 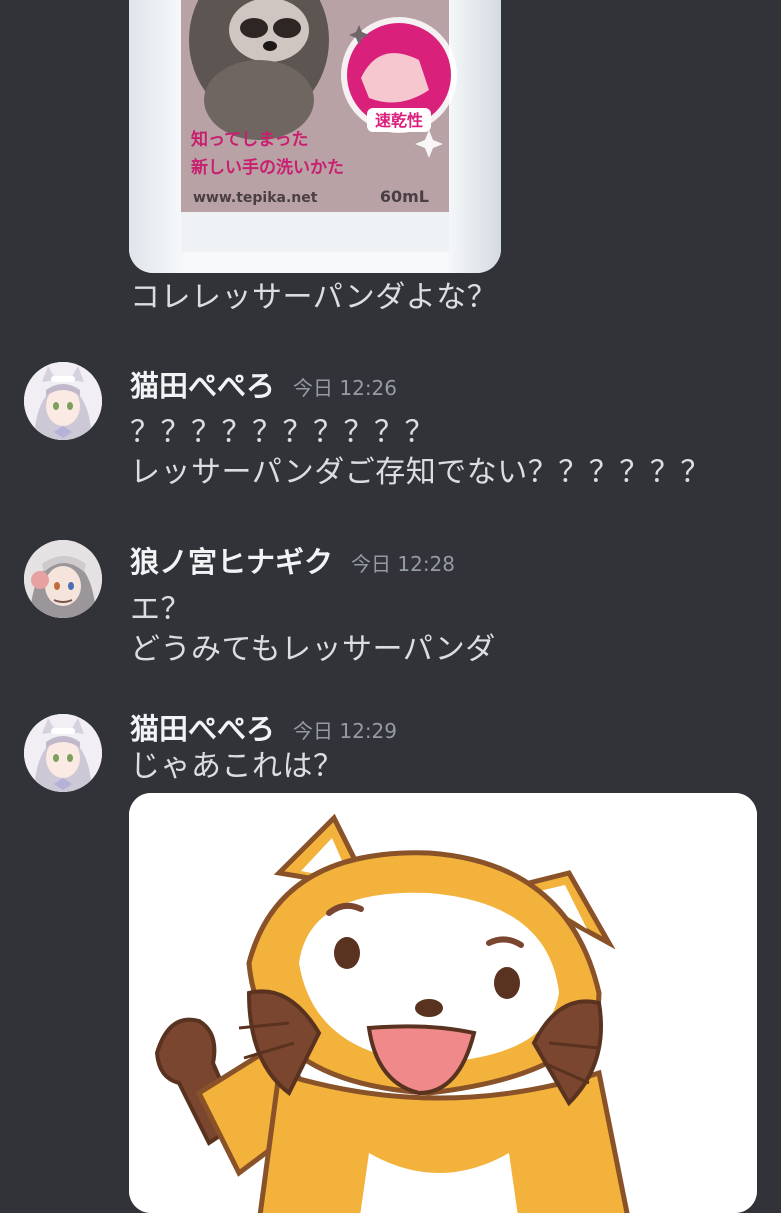 I want to click on message-text: じゃあこれは？, so click(x=237, y=766).